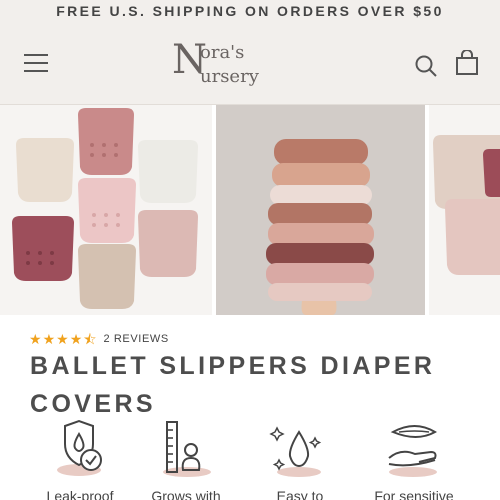  Describe the element at coordinates (90, 339) in the screenshot. I see `star-half-icon: ⯪` at that location.